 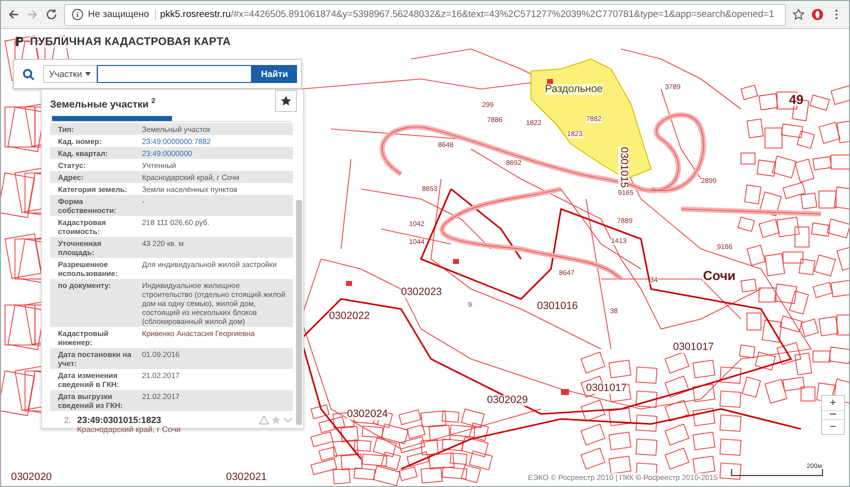 I want to click on reload-icon, so click(x=51, y=14).